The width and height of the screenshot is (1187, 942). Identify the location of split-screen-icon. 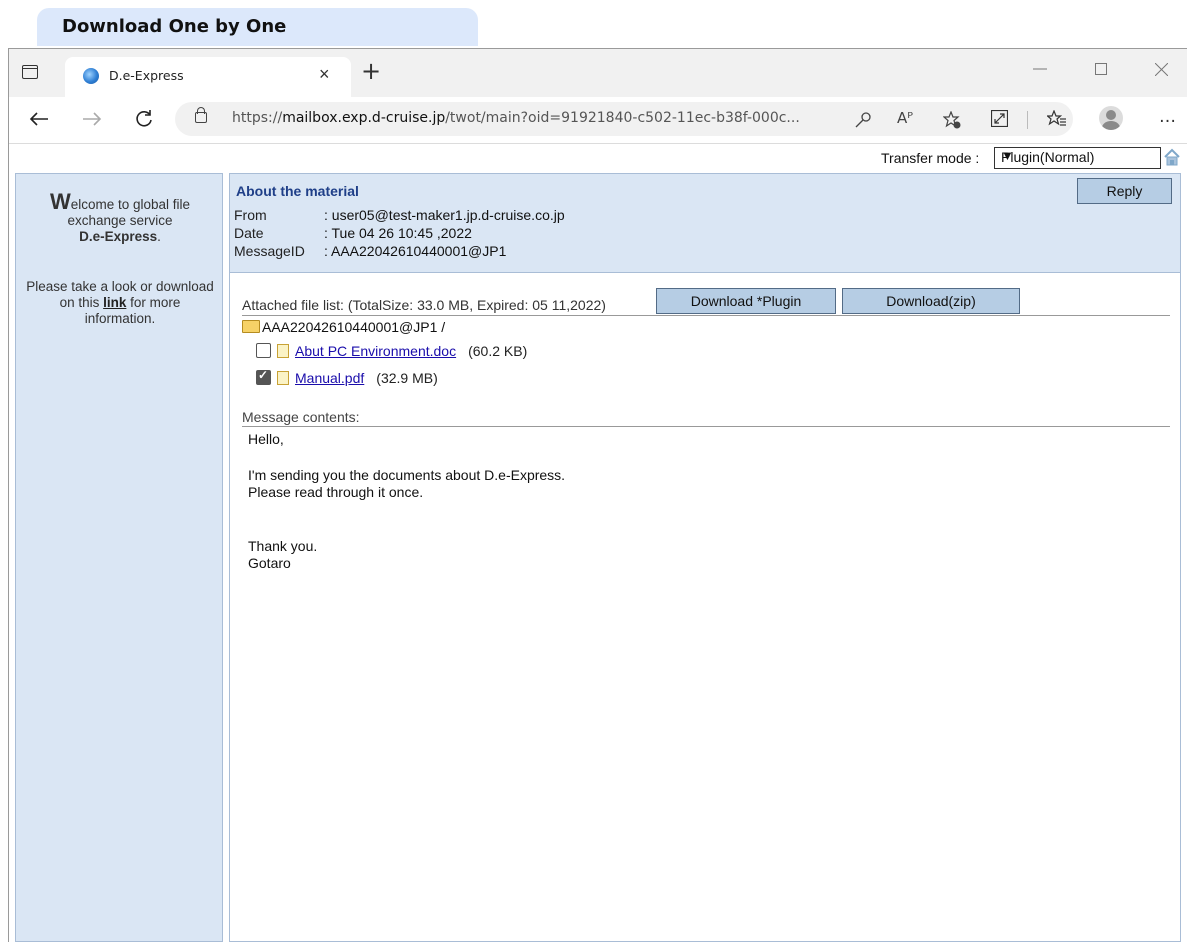
(999, 118).